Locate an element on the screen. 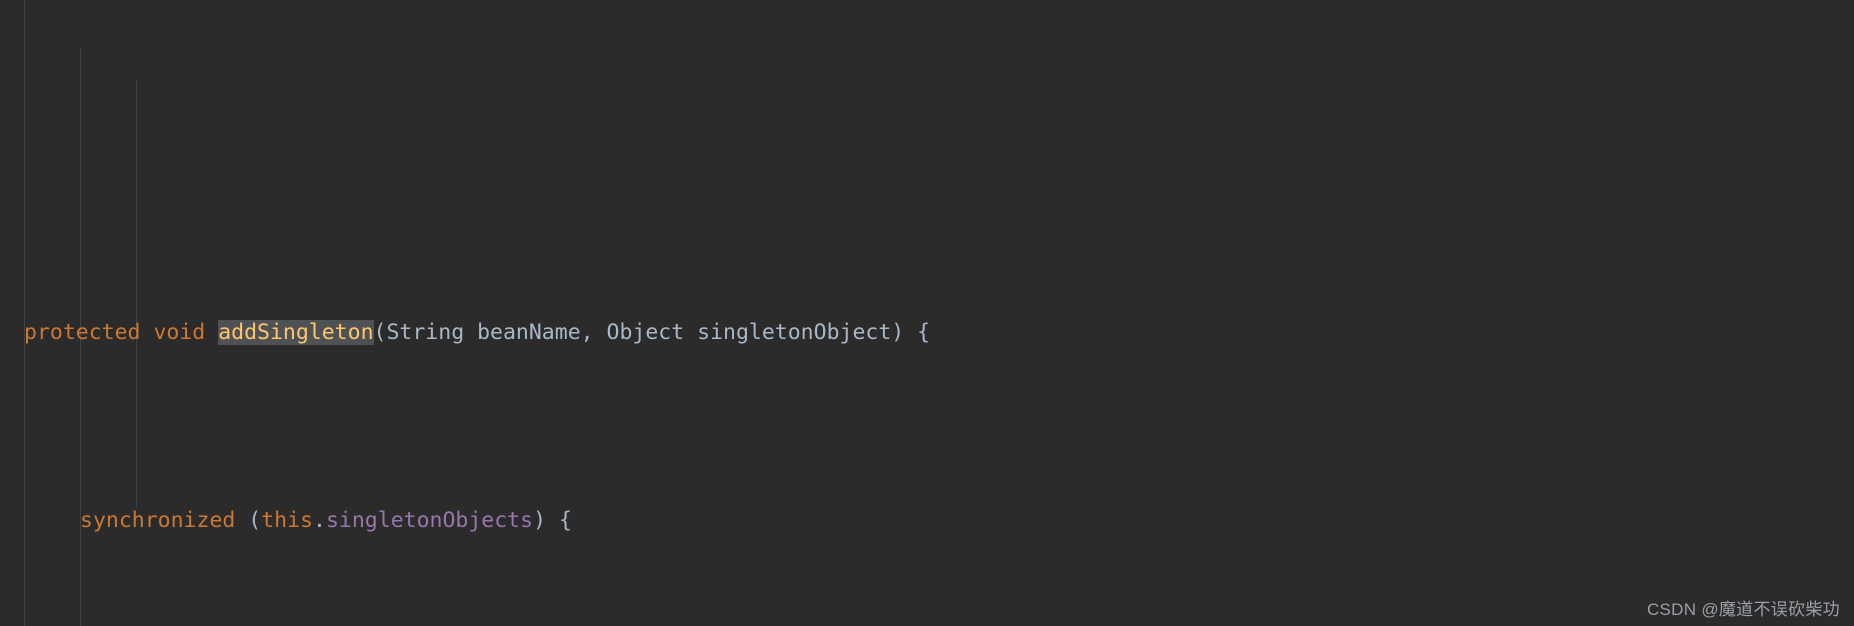 The height and width of the screenshot is (626, 1854). code-line-synchronized: synchronized (this.singletonObjects) { is located at coordinates (927, 521).